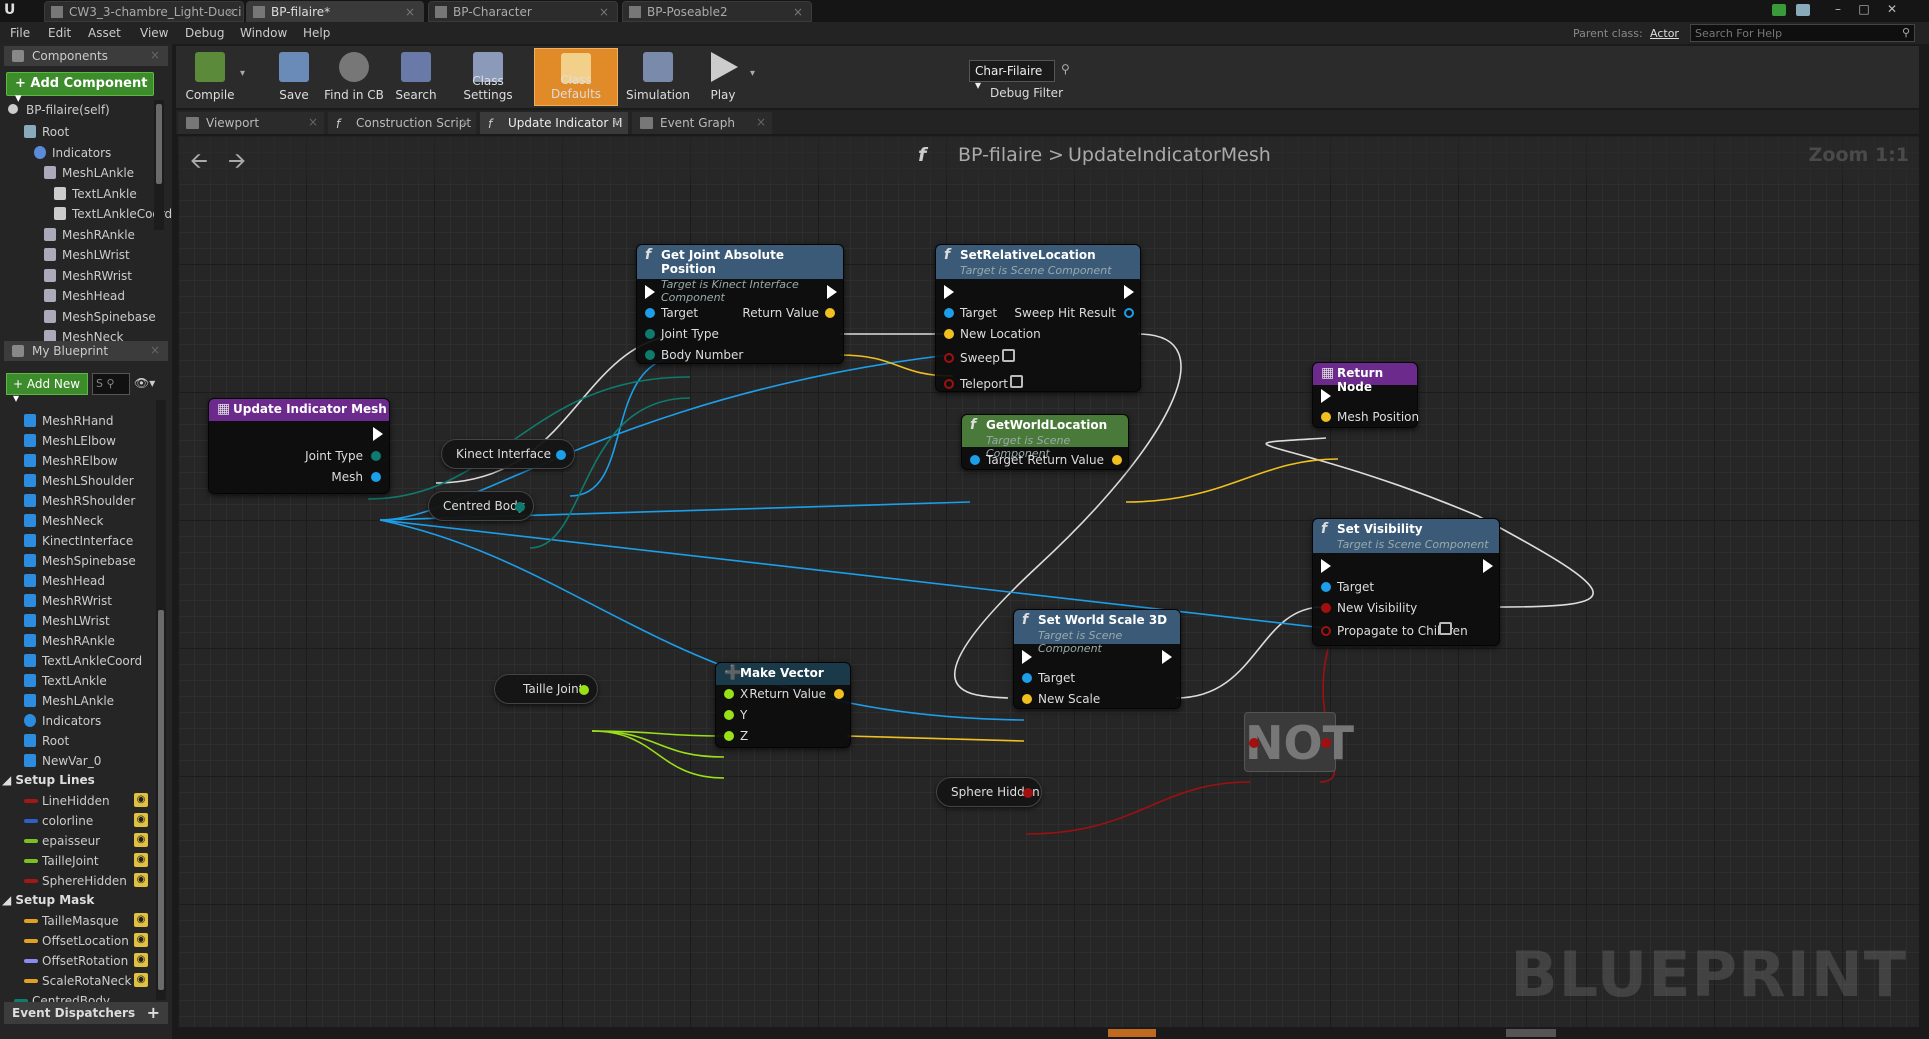 The width and height of the screenshot is (1929, 1039). Describe the element at coordinates (251, 123) in the screenshot. I see `tab-viewport: Viewport ×` at that location.